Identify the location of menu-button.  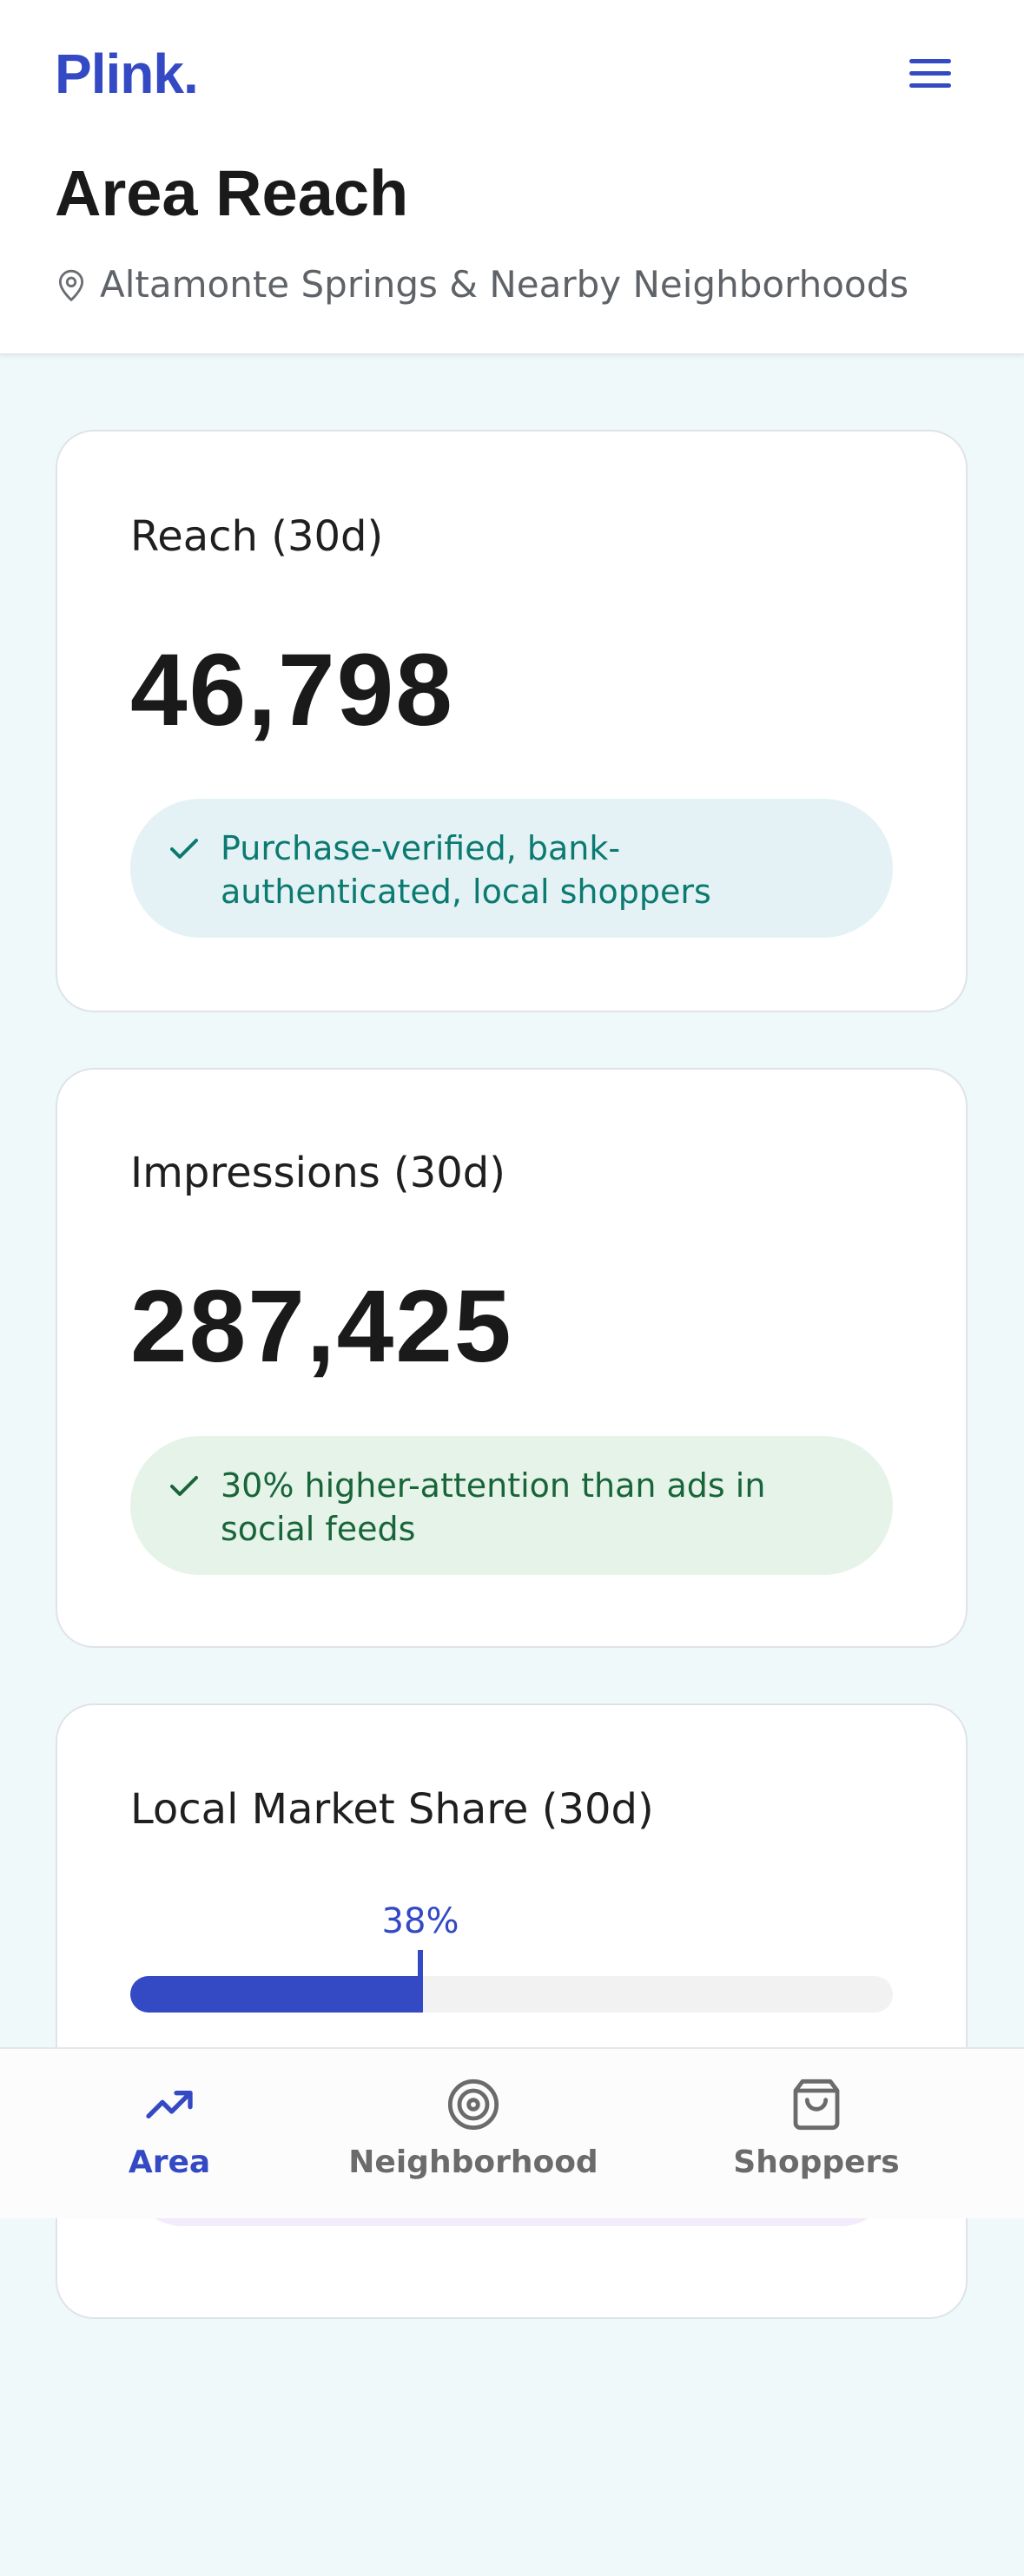
(930, 74).